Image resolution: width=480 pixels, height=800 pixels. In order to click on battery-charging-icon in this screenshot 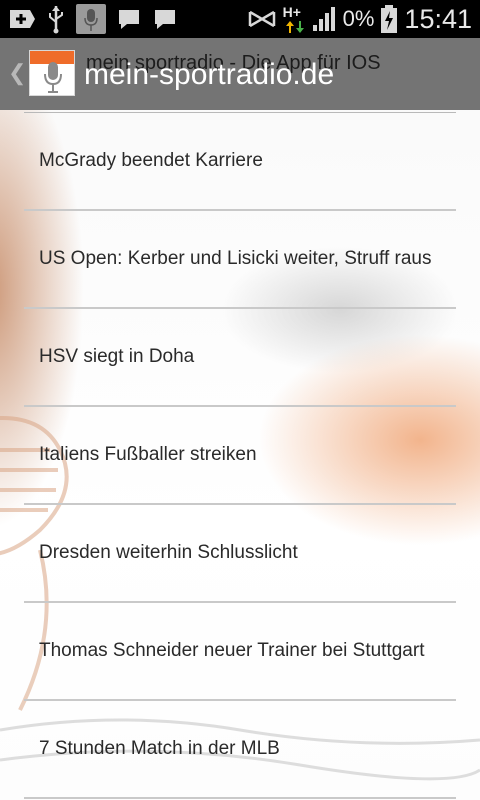, I will do `click(389, 19)`.